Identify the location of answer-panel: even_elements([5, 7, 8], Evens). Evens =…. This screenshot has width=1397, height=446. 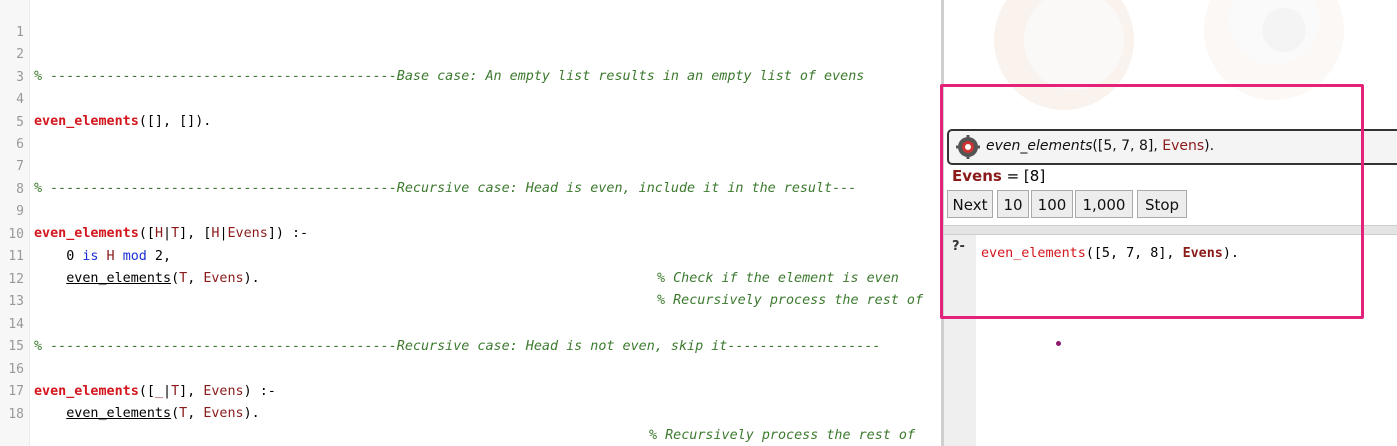
(1170, 175).